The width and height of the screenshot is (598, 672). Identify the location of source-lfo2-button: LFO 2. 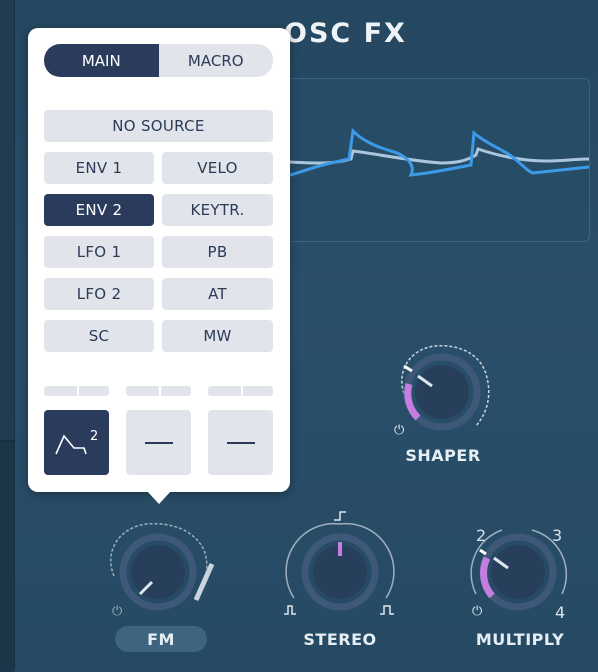
(99, 294).